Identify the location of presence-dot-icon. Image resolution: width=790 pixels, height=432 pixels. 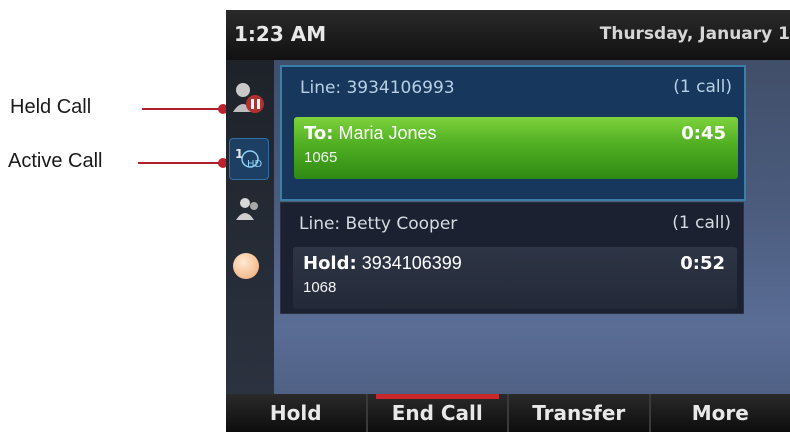
(249, 266).